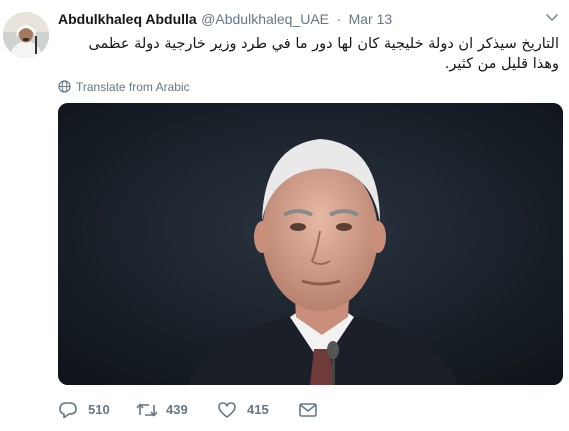  What do you see at coordinates (68, 410) in the screenshot?
I see `reply-icon` at bounding box center [68, 410].